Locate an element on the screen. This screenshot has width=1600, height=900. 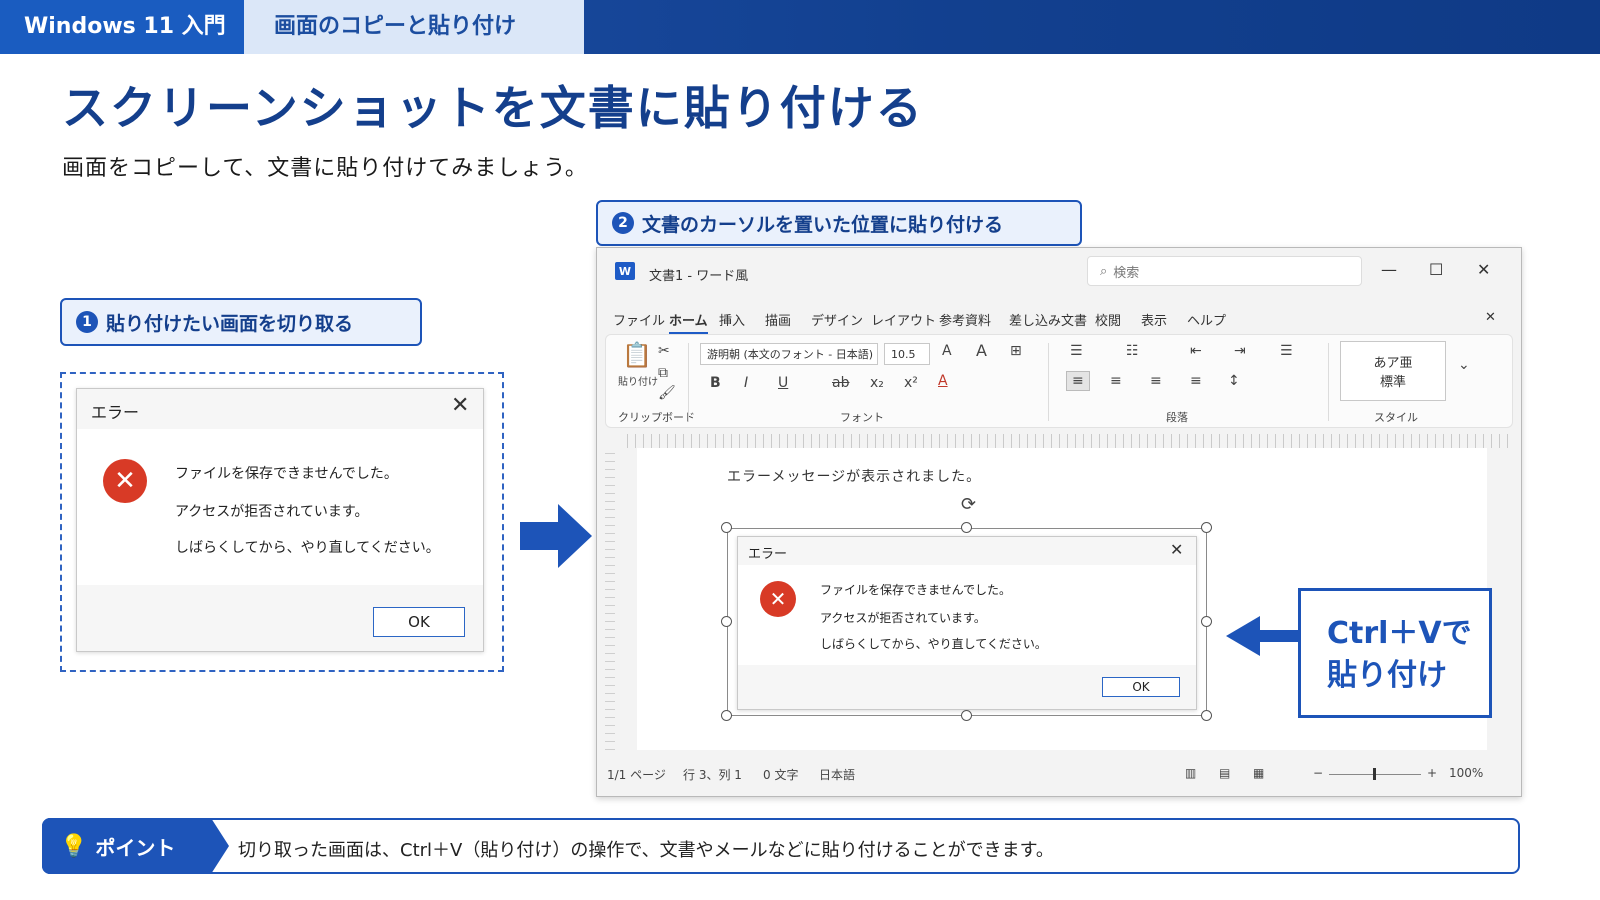
step2-text: 文書のカーソルを置いた位置に貼り付ける is located at coordinates (823, 224).